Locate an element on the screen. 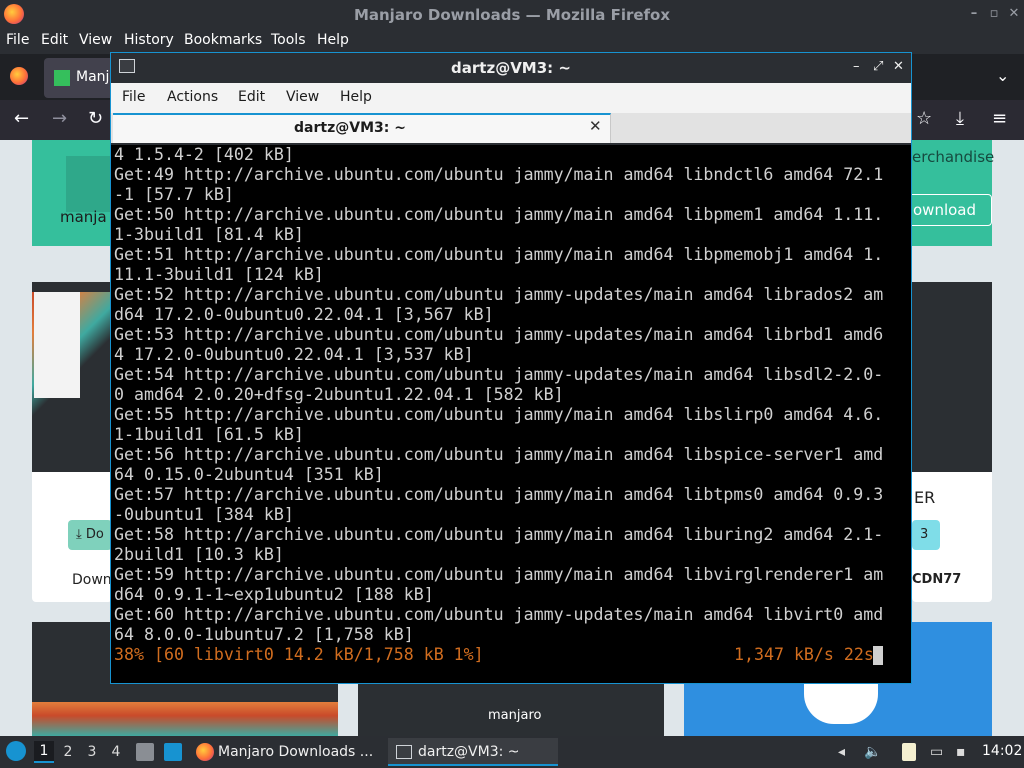 This screenshot has width=1024, height=768. reload-icon: ↻ is located at coordinates (95, 118).